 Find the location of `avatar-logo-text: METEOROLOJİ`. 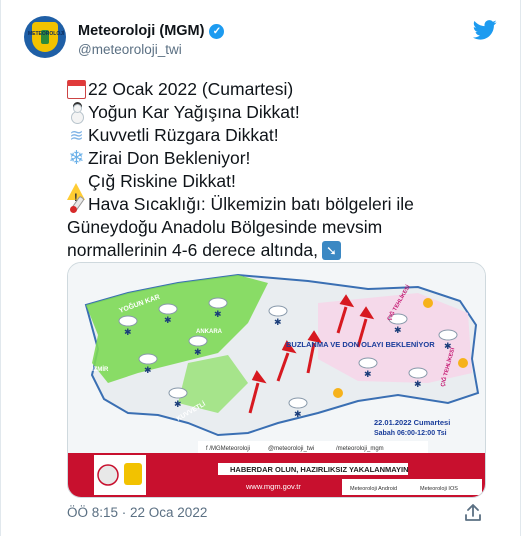

avatar-logo-text: METEOROLOJİ is located at coordinates (46, 34).